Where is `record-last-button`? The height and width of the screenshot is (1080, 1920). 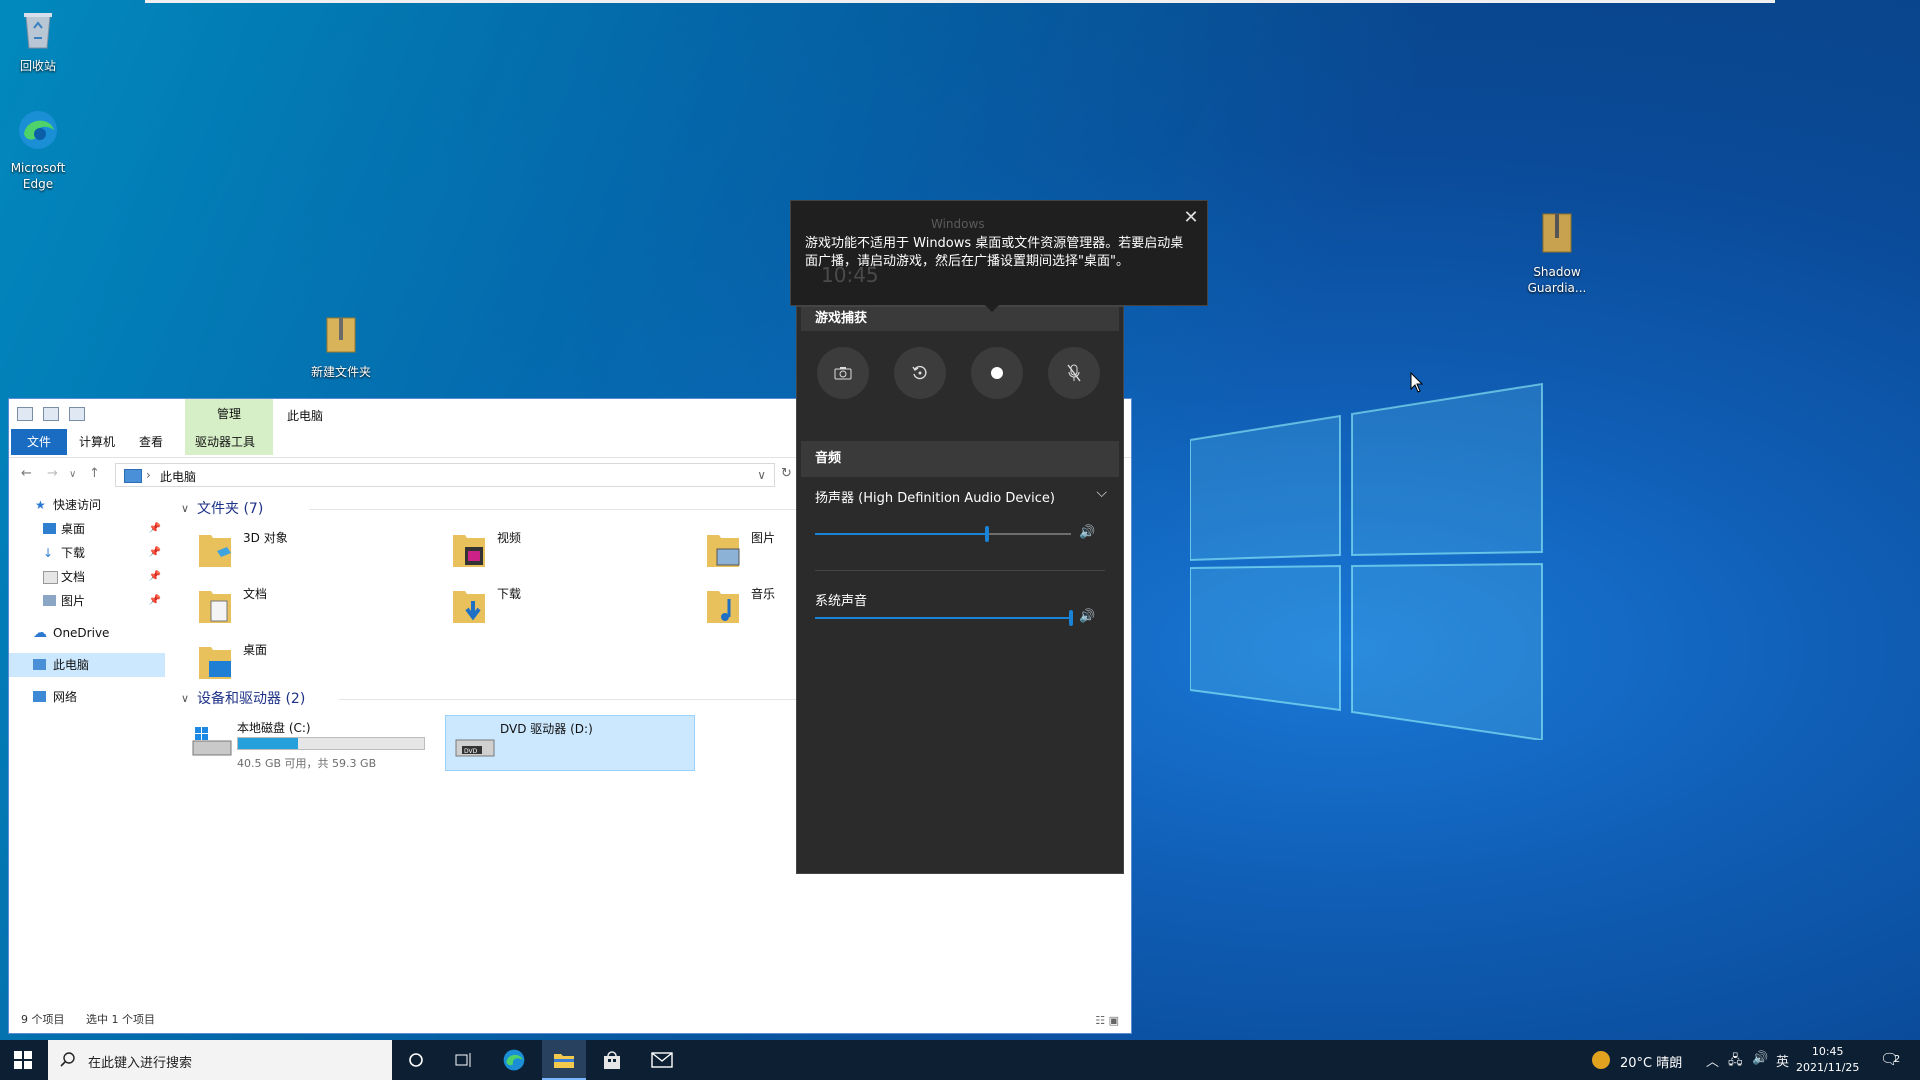
record-last-button is located at coordinates (920, 373).